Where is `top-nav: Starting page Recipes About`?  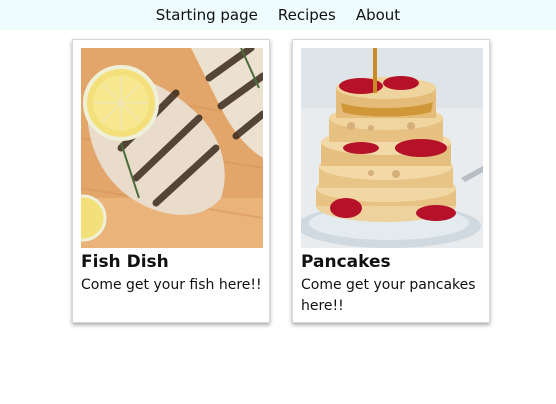 top-nav: Starting page Recipes About is located at coordinates (278, 15).